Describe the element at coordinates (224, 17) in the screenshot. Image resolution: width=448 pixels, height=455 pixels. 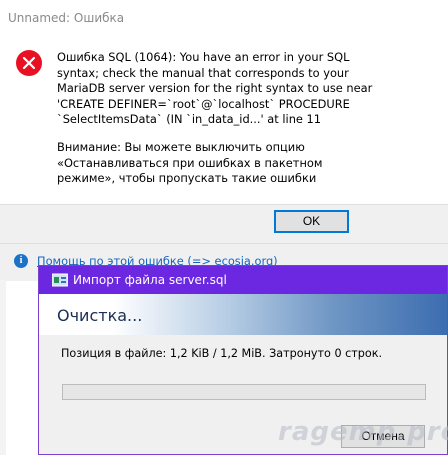
I see `error-dialog-titlebar: Unnamed: Ошибка` at that location.